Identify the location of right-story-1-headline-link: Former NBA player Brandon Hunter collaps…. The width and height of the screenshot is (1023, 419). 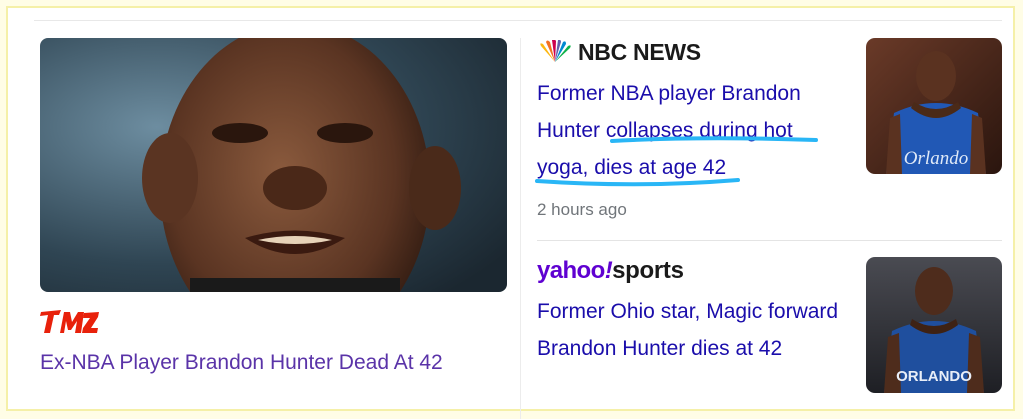
(692, 130).